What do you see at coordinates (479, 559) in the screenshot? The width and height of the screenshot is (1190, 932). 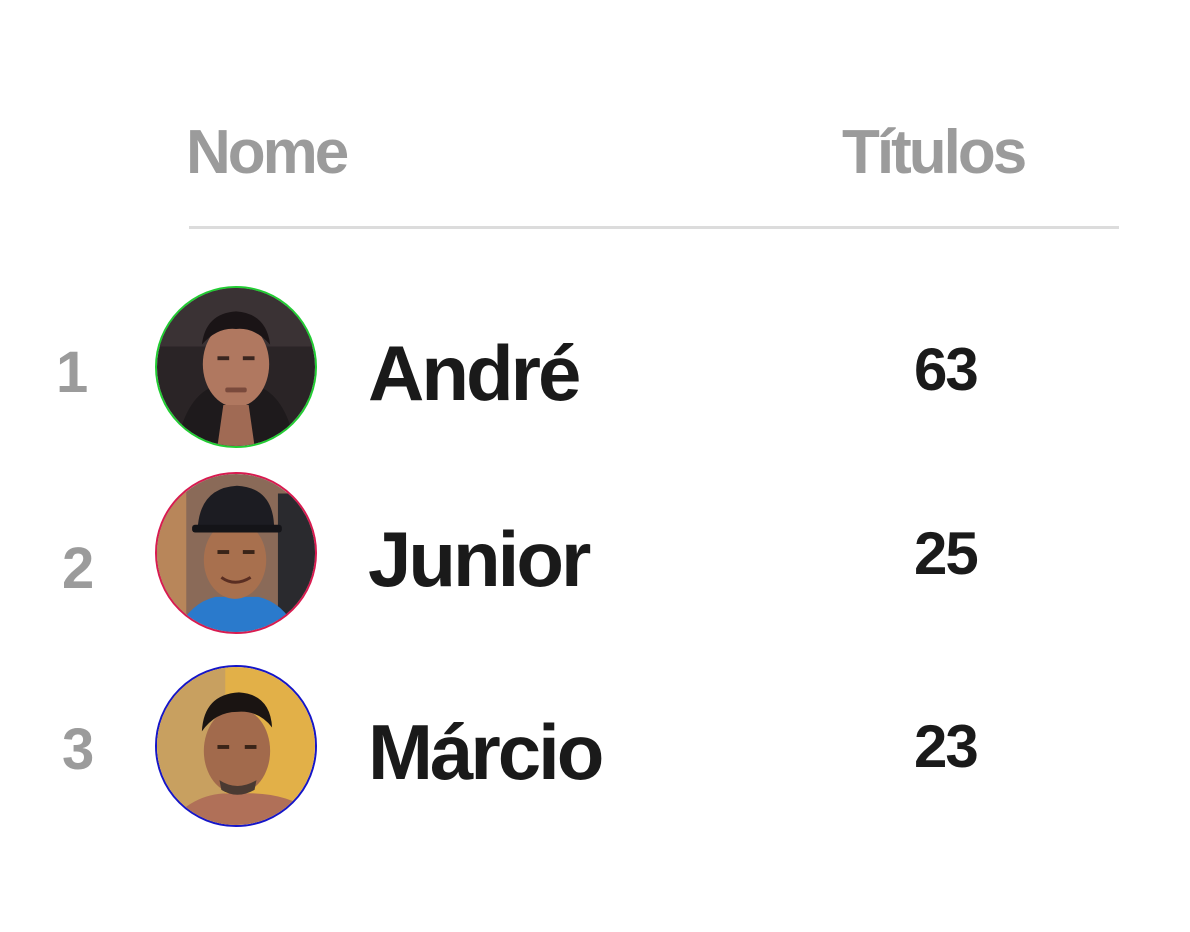 I see `player-name: Junior` at bounding box center [479, 559].